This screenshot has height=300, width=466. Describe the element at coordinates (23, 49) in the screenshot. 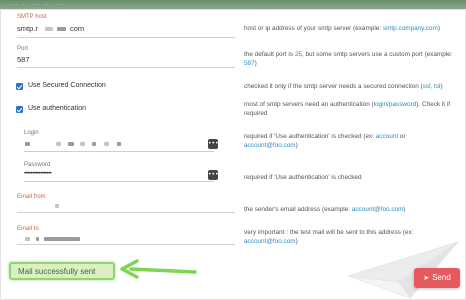

I see `port-label: Port` at that location.